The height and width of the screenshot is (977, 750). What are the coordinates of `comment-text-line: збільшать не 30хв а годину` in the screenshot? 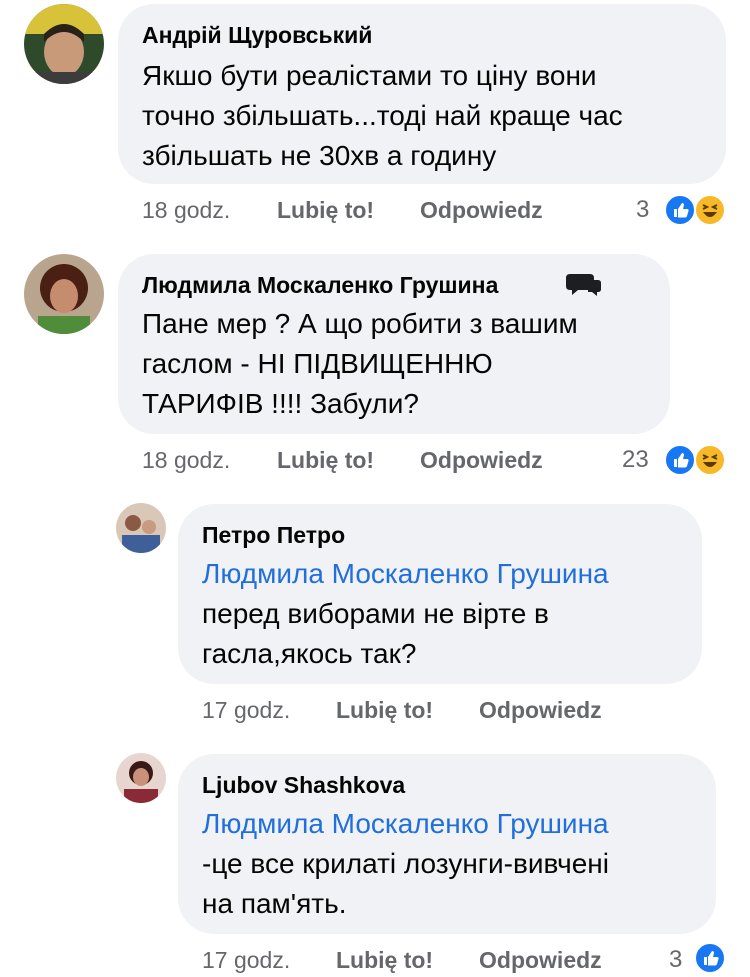 It's located at (319, 155).